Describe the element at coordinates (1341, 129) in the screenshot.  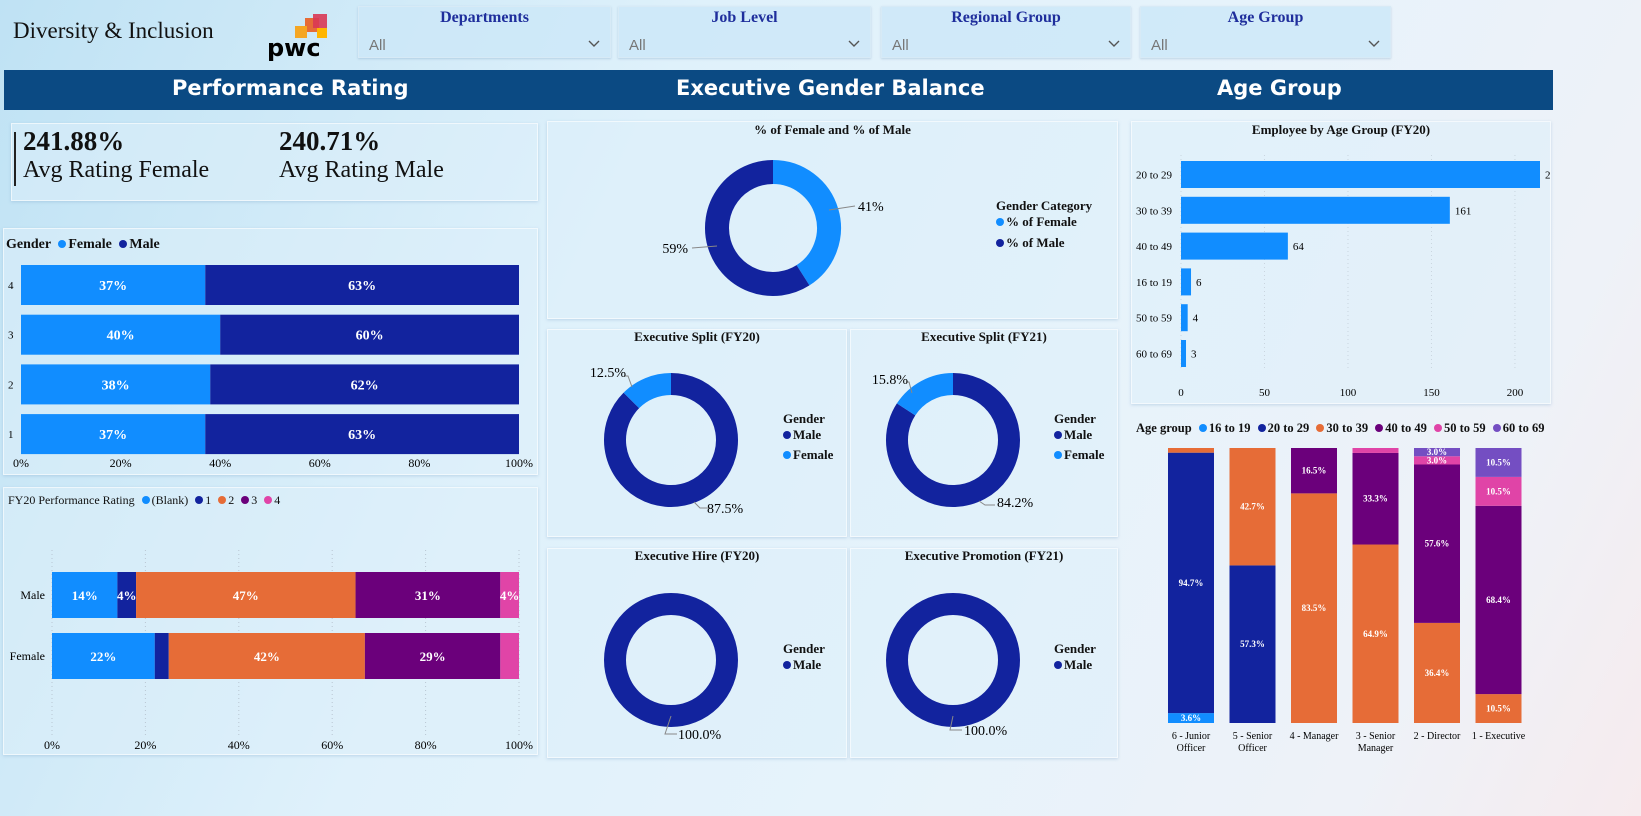
I see `chart-title: Employee by Age Group (FY20)` at that location.